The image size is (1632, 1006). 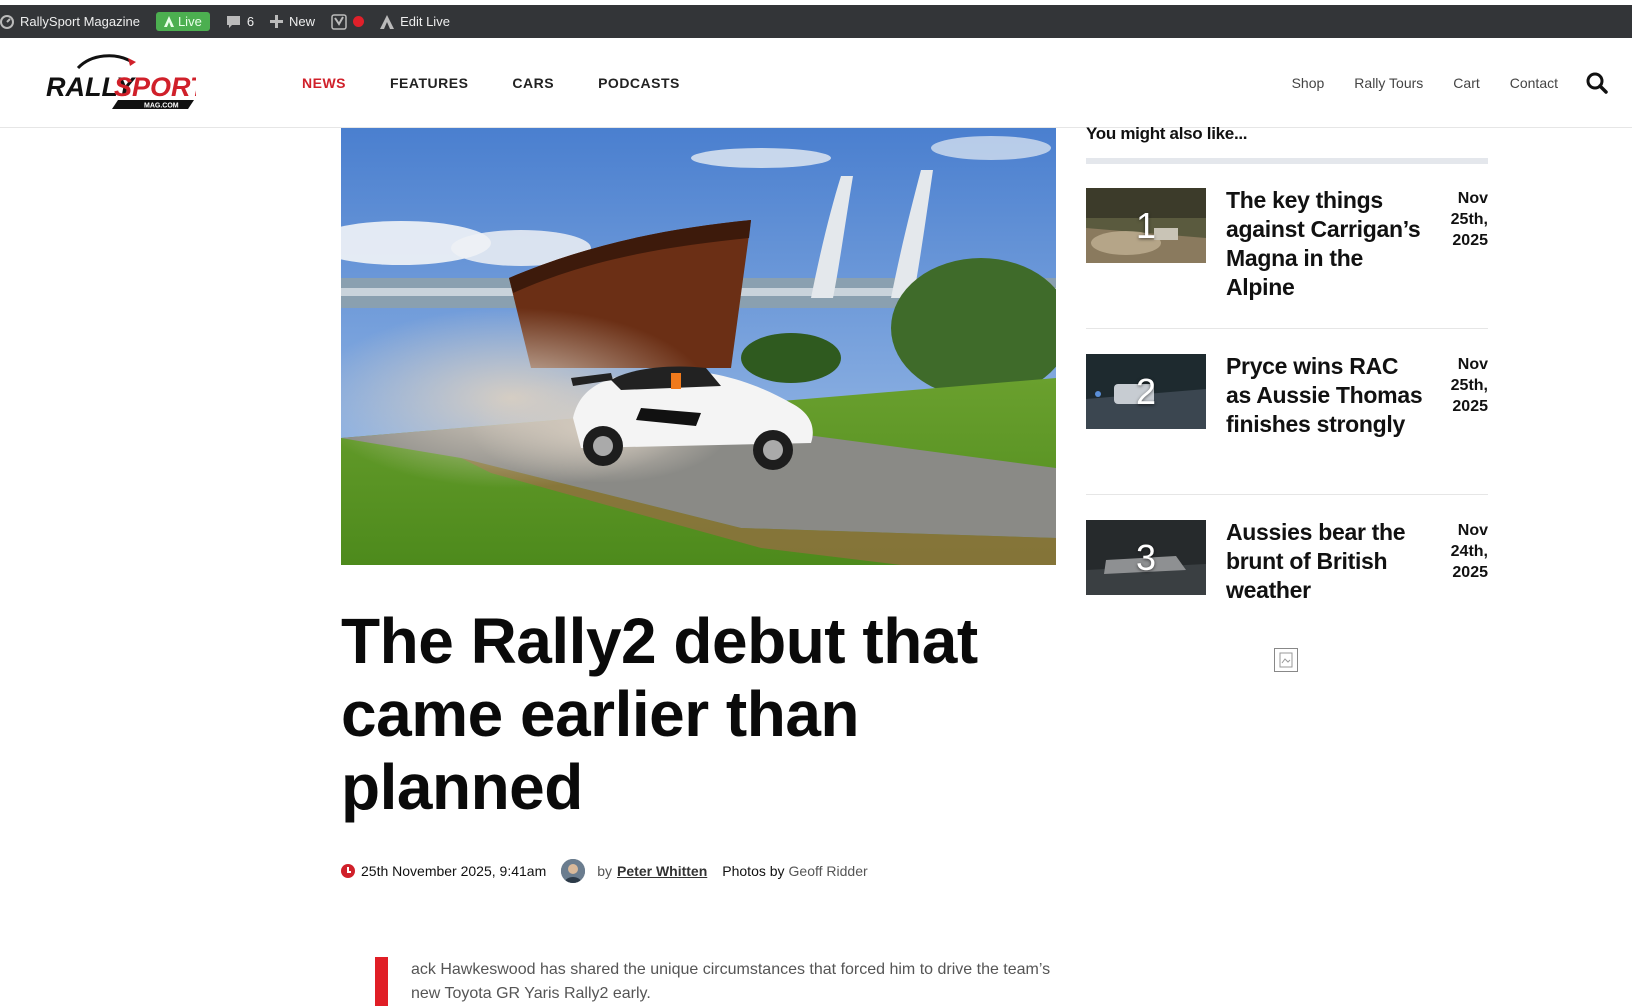 I want to click on admin-new-menu: New, so click(x=292, y=21).